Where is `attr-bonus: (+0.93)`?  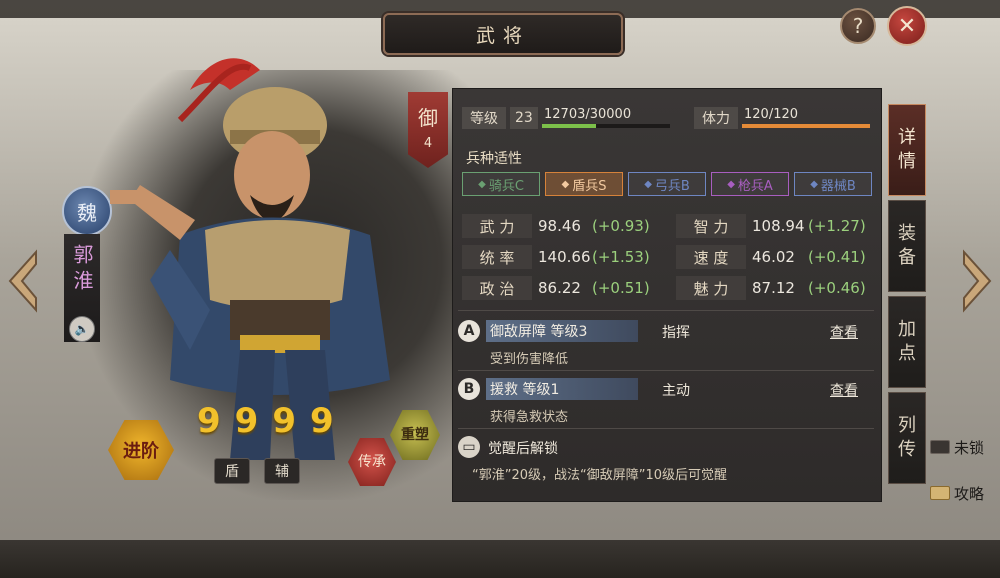 attr-bonus: (+0.93) is located at coordinates (621, 226).